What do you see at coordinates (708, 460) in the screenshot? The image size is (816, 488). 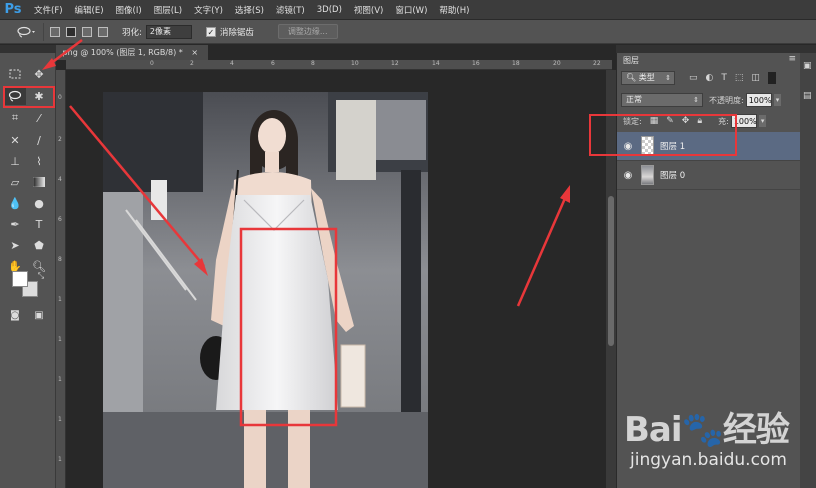 I see `watermark-url: jingyan.baidu.com` at bounding box center [708, 460].